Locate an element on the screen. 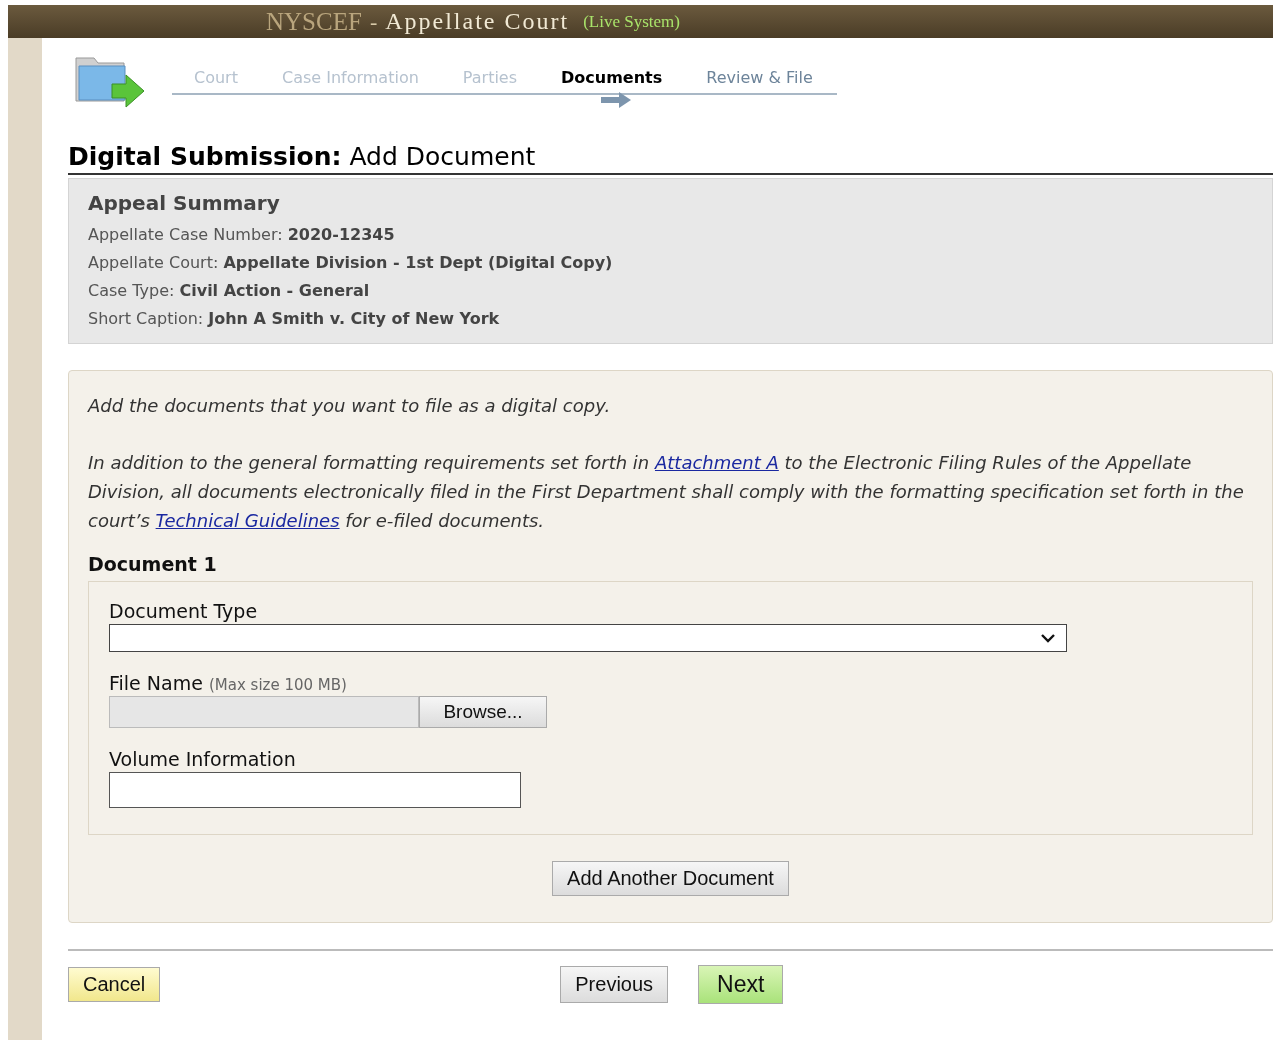 This screenshot has width=1273, height=1040. add-document-button: Add Another Document is located at coordinates (670, 878).